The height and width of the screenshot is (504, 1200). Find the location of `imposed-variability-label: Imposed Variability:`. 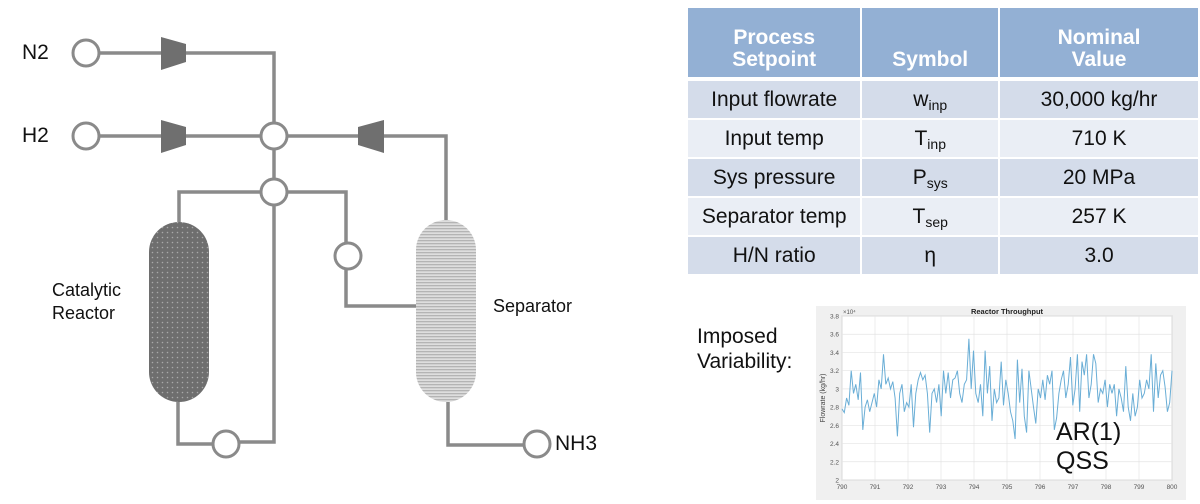

imposed-variability-label: Imposed Variability: is located at coordinates (744, 349).